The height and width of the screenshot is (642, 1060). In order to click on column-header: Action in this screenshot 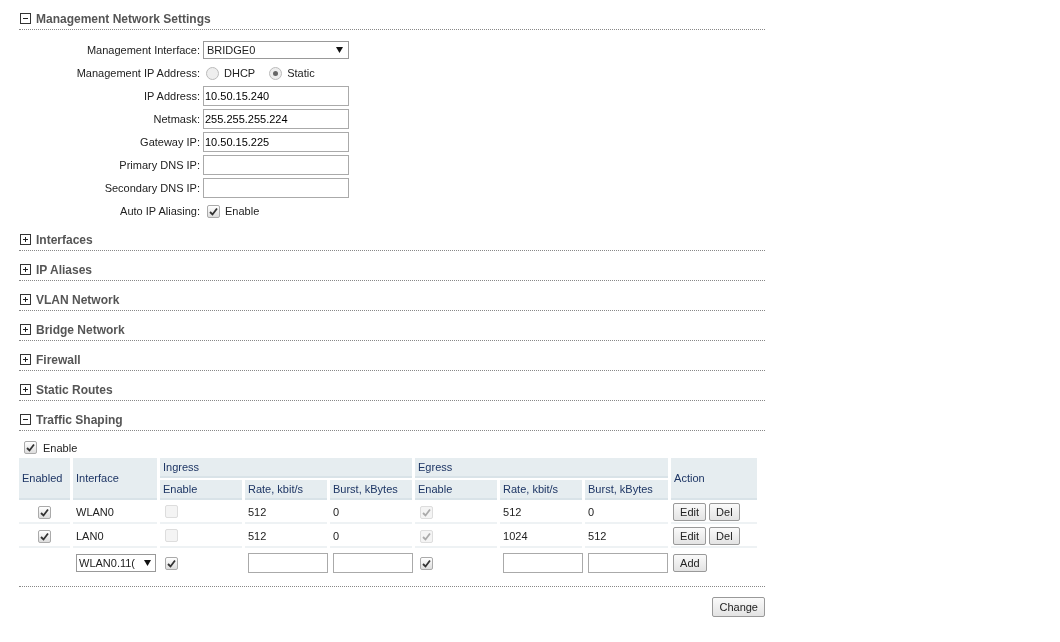, I will do `click(714, 479)`.